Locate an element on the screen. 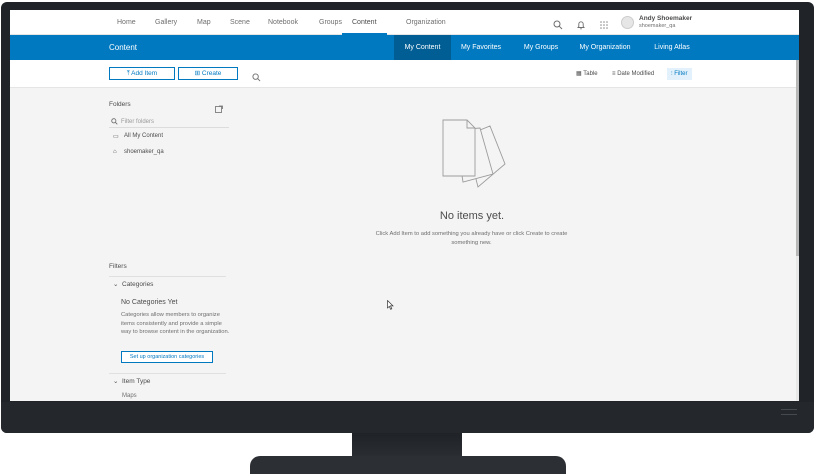 The height and width of the screenshot is (474, 815). filter-icon: ⫶ is located at coordinates (672, 74).